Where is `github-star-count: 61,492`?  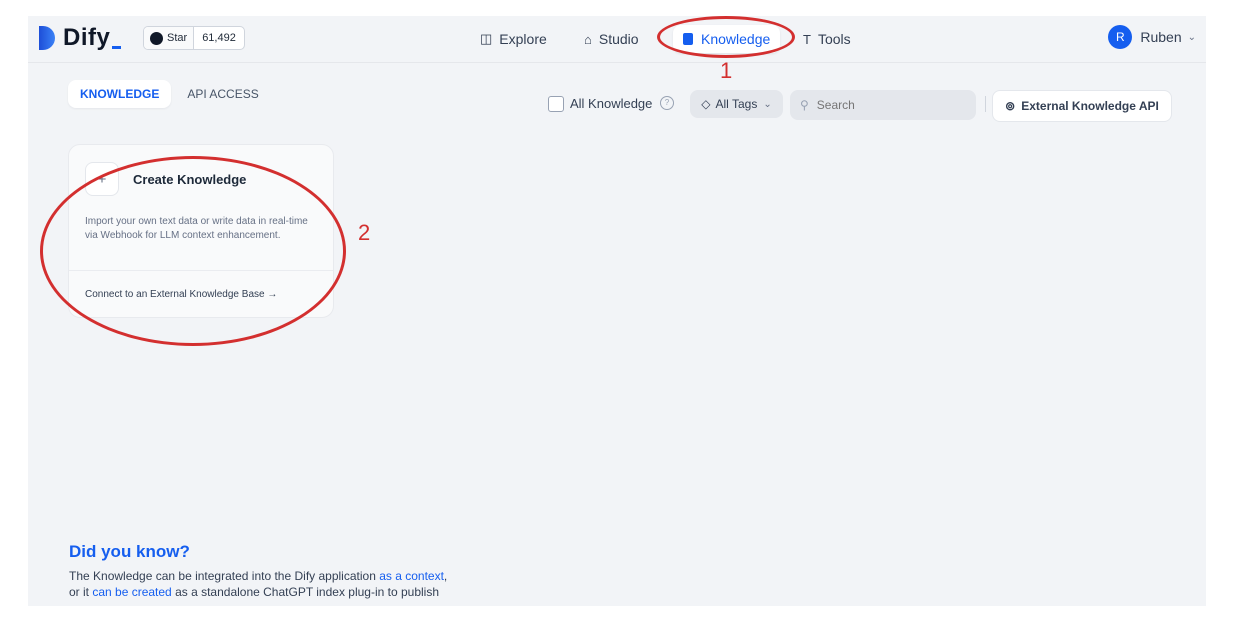 github-star-count: 61,492 is located at coordinates (219, 38).